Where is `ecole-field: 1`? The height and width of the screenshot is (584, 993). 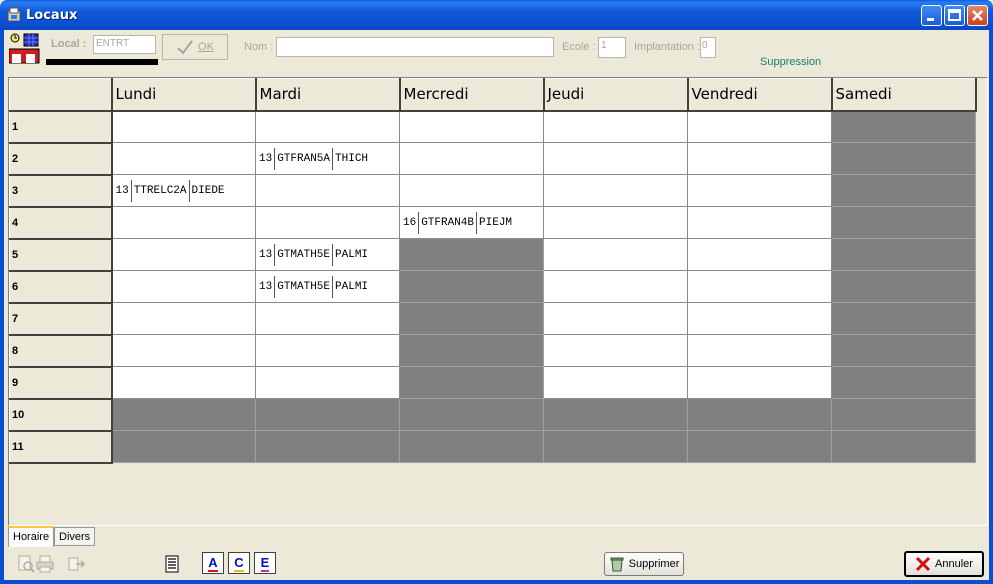 ecole-field: 1 is located at coordinates (612, 47).